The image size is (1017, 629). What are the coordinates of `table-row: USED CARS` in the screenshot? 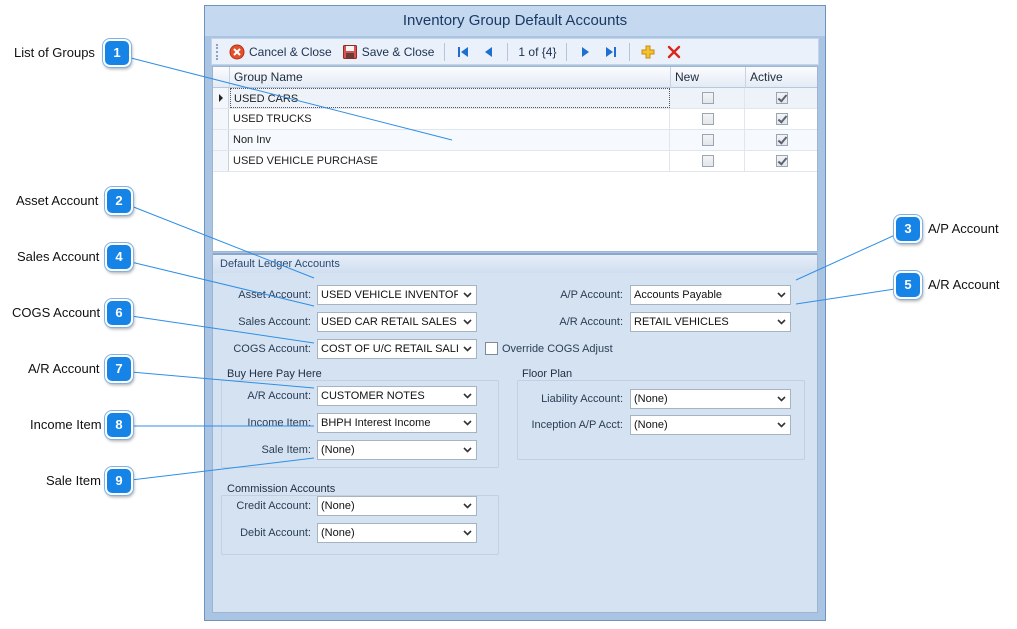 It's located at (515, 98).